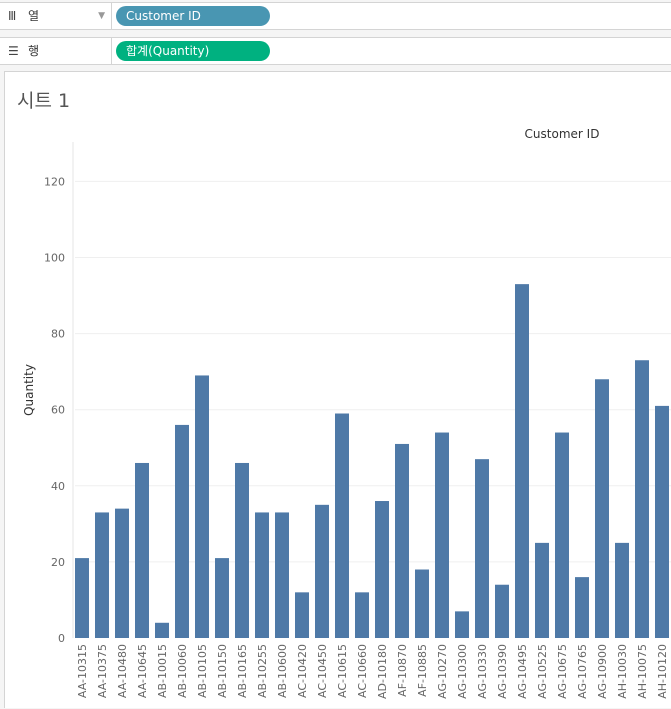 The image size is (671, 709). I want to click on x-tick-label: AG-10390, so click(502, 671).